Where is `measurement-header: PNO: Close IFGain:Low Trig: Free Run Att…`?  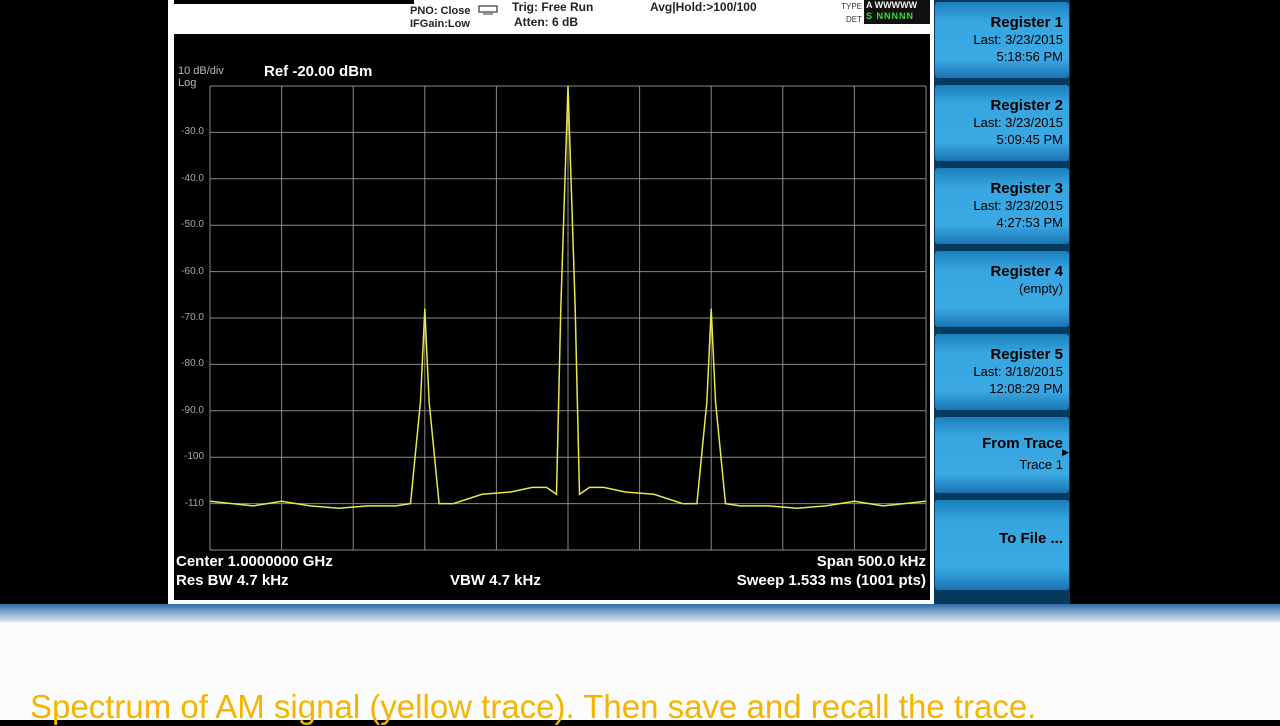
measurement-header: PNO: Close IFGain:Low Trig: Free Run Att… is located at coordinates (551, 17).